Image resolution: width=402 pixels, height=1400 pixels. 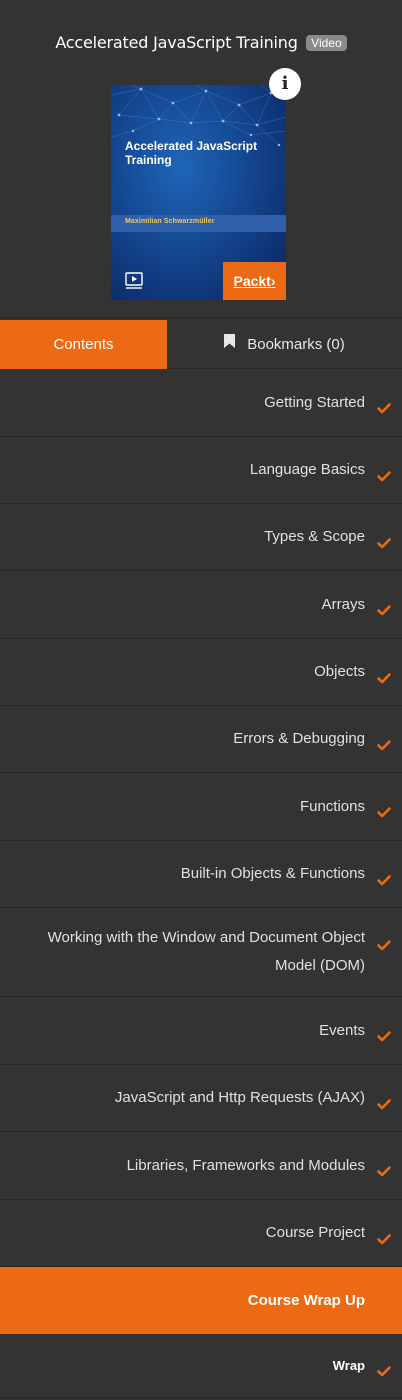 What do you see at coordinates (170, 221) in the screenshot?
I see `cover-author: Maximilian Schwarzmüller` at bounding box center [170, 221].